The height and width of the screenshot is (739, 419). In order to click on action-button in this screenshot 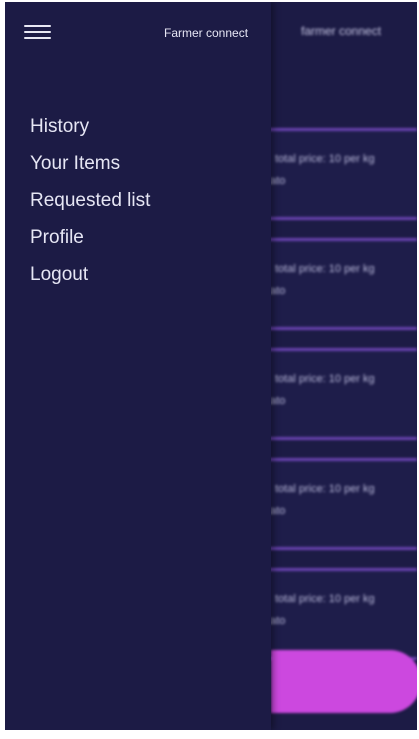, I will do `click(344, 681)`.